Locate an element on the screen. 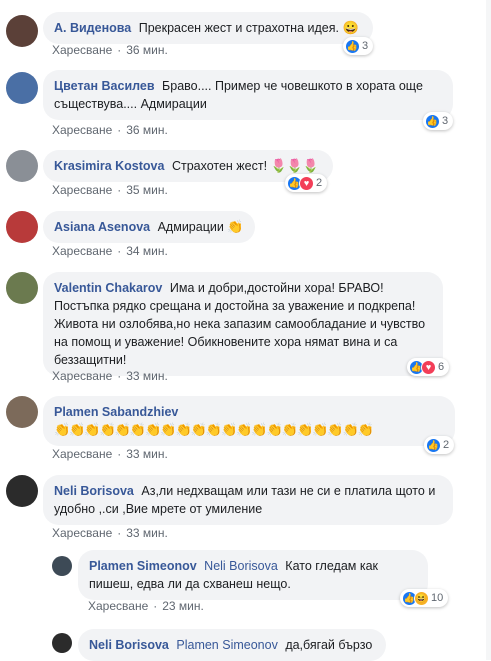 This screenshot has height=661, width=491. comment-bubble: Plamen Sabandzhiev 👏👏👏👏👏👏👏👏👏👏👏👏👏👏👏👏👏👏👏👏👏 is located at coordinates (249, 421).